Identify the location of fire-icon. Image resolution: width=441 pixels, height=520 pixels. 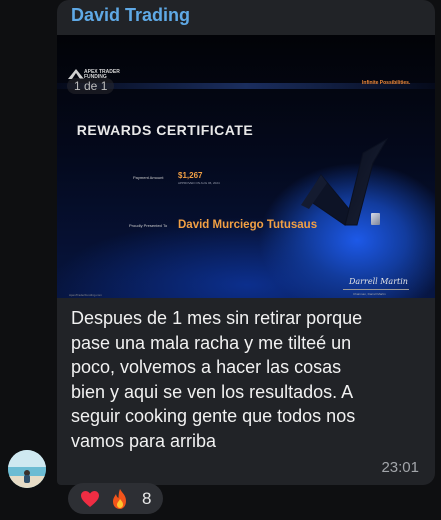
(120, 499).